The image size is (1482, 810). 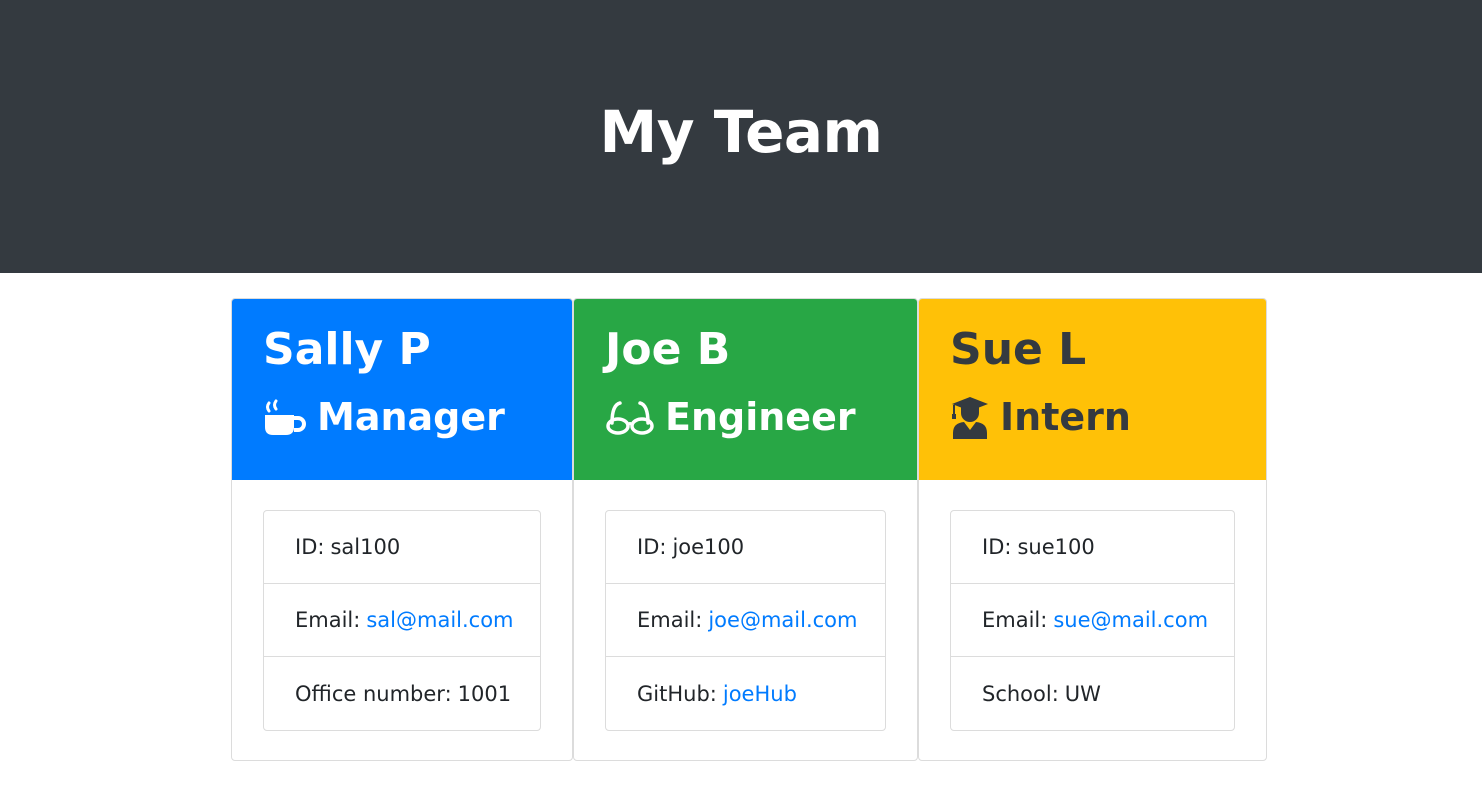 I want to click on list-item-email: Email: sal@mail.com, so click(x=402, y=620).